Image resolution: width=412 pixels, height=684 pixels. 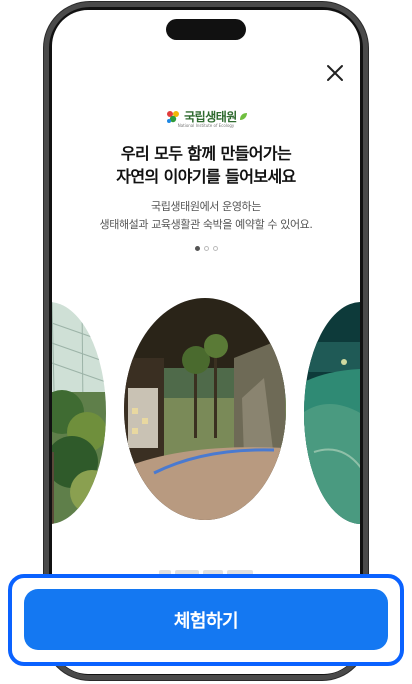 I want to click on experience-button: 체험하기, so click(x=206, y=619).